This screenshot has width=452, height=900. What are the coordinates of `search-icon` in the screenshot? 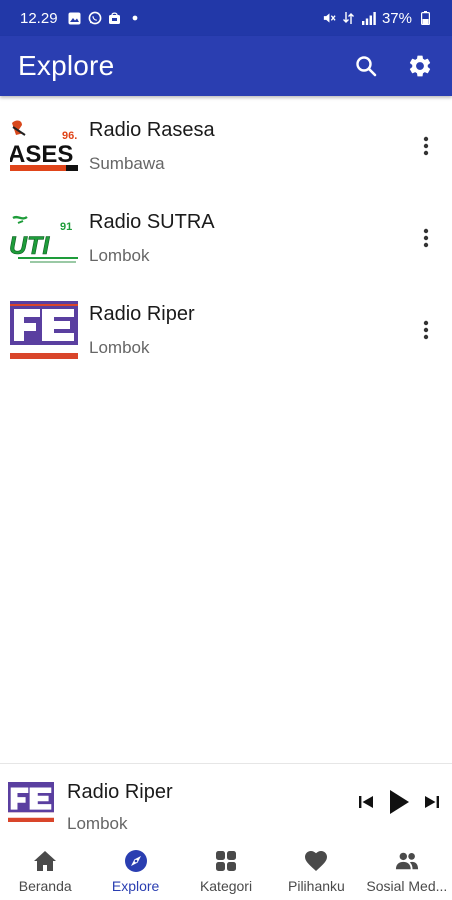 It's located at (366, 66).